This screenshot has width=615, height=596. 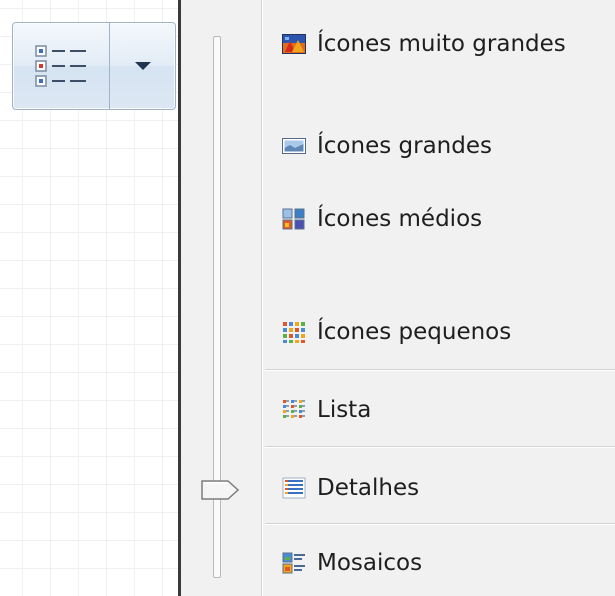 What do you see at coordinates (351, 563) in the screenshot?
I see `menu-item-tiles: Mosaicos` at bounding box center [351, 563].